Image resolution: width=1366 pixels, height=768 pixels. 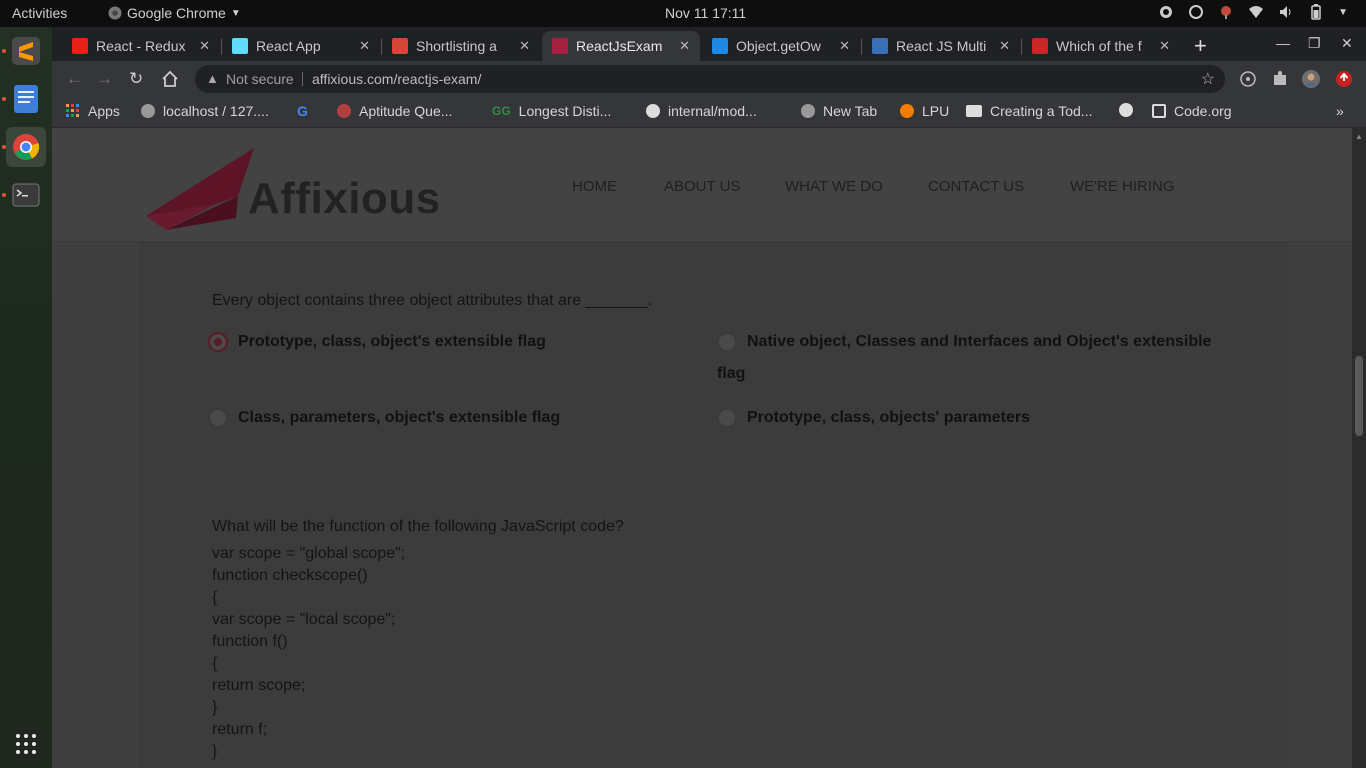 I want to click on bookmark-apps: Apps, so click(x=93, y=111).